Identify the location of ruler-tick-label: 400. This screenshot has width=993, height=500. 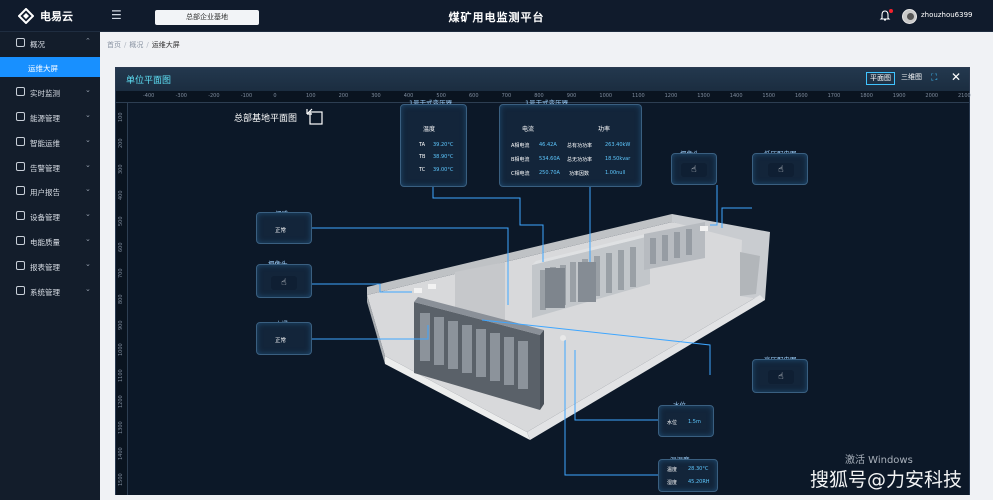
(121, 195).